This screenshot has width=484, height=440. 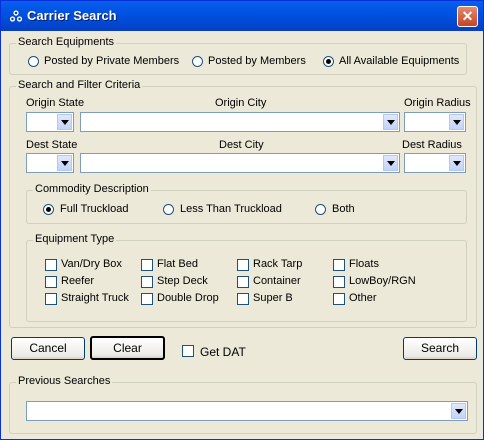 I want to click on check-reefer-label: Reefer, so click(x=78, y=281).